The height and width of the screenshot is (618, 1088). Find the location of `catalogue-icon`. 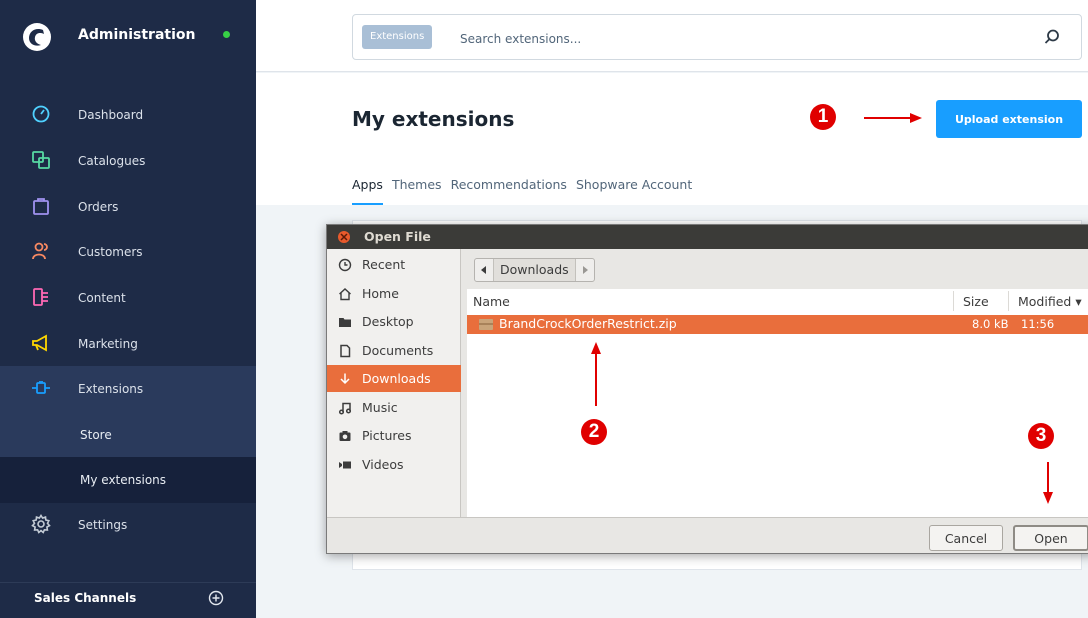

catalogue-icon is located at coordinates (41, 160).